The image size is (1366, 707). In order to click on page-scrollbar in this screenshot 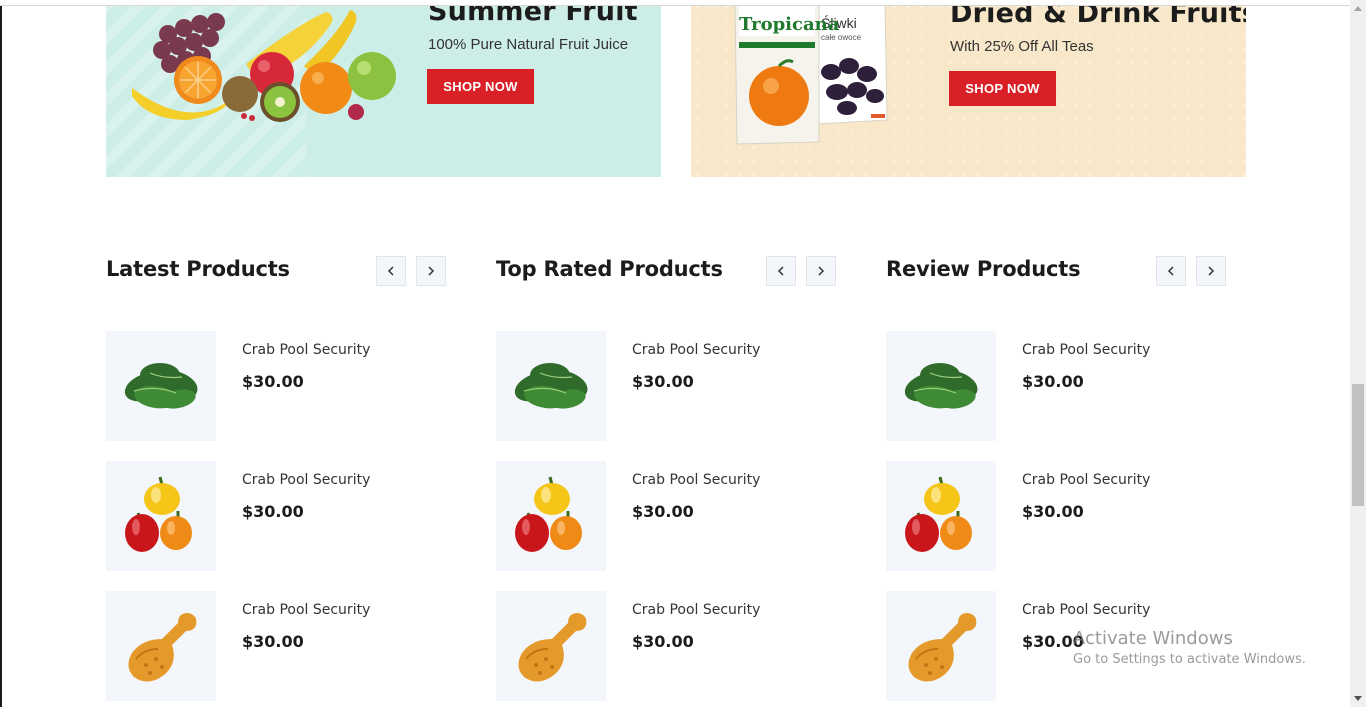, I will do `click(1358, 353)`.